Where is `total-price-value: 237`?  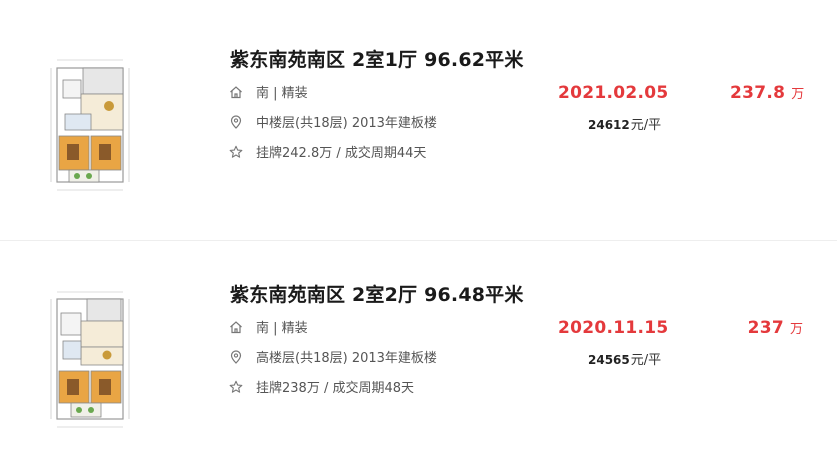
total-price-value: 237 is located at coordinates (765, 328).